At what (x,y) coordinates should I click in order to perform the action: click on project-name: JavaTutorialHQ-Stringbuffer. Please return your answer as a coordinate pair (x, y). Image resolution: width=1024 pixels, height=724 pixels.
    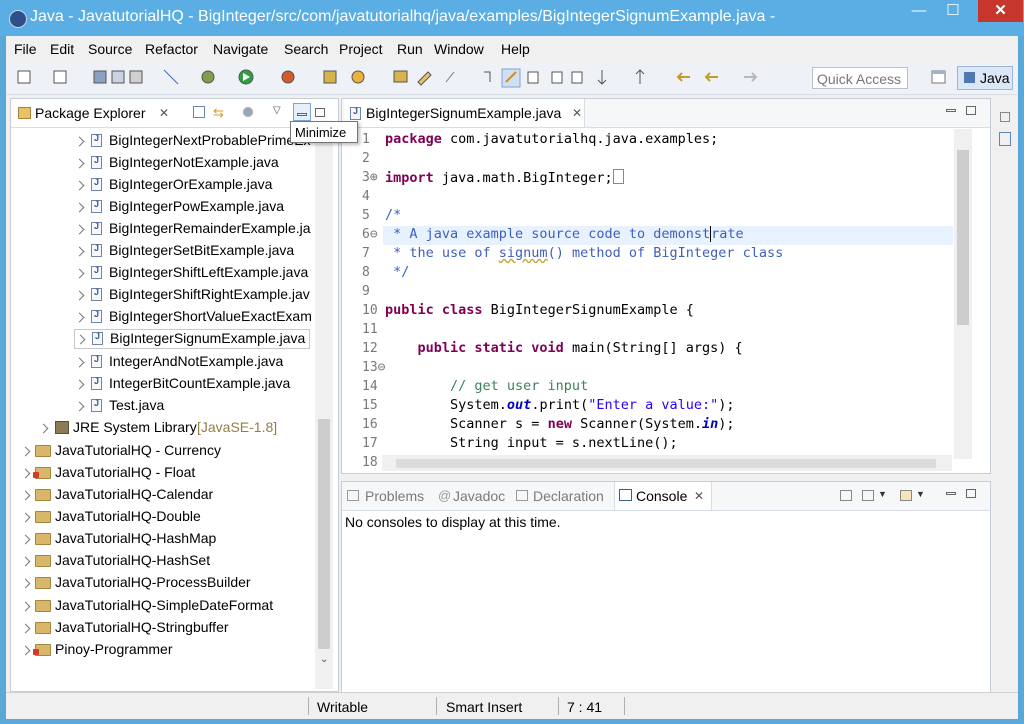
    Looking at the image, I should click on (142, 627).